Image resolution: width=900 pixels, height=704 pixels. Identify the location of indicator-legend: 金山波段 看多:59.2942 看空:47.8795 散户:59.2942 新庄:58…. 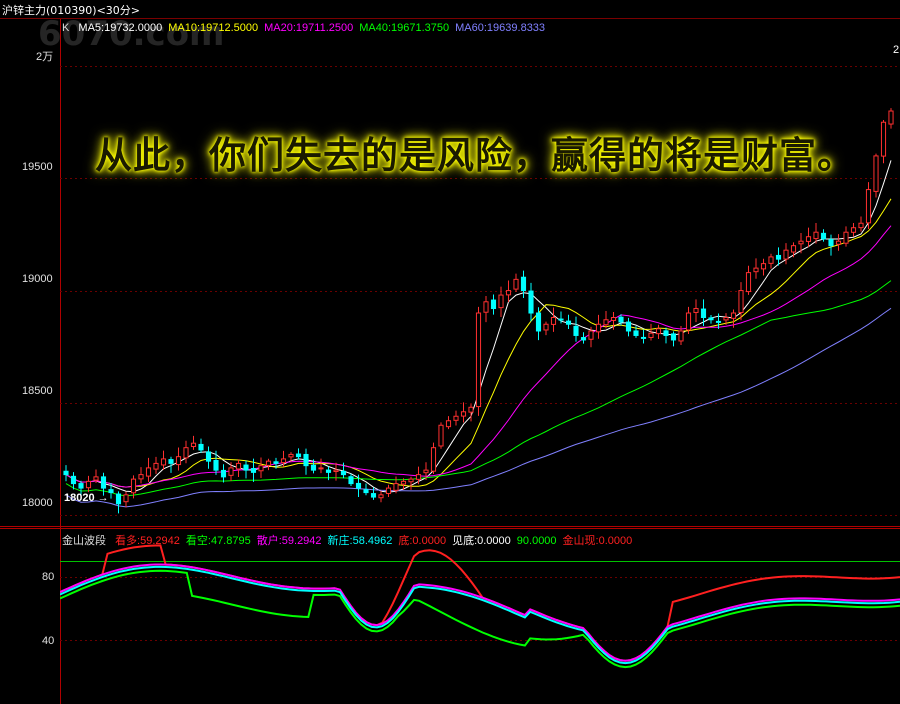
(353, 540).